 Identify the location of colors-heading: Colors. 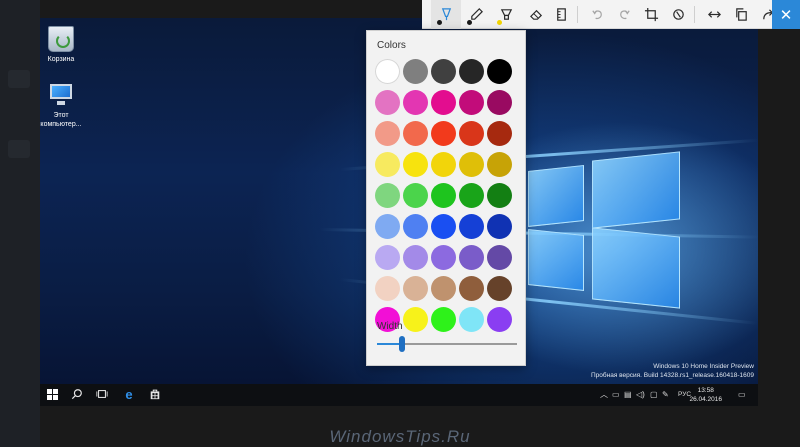
(391, 45).